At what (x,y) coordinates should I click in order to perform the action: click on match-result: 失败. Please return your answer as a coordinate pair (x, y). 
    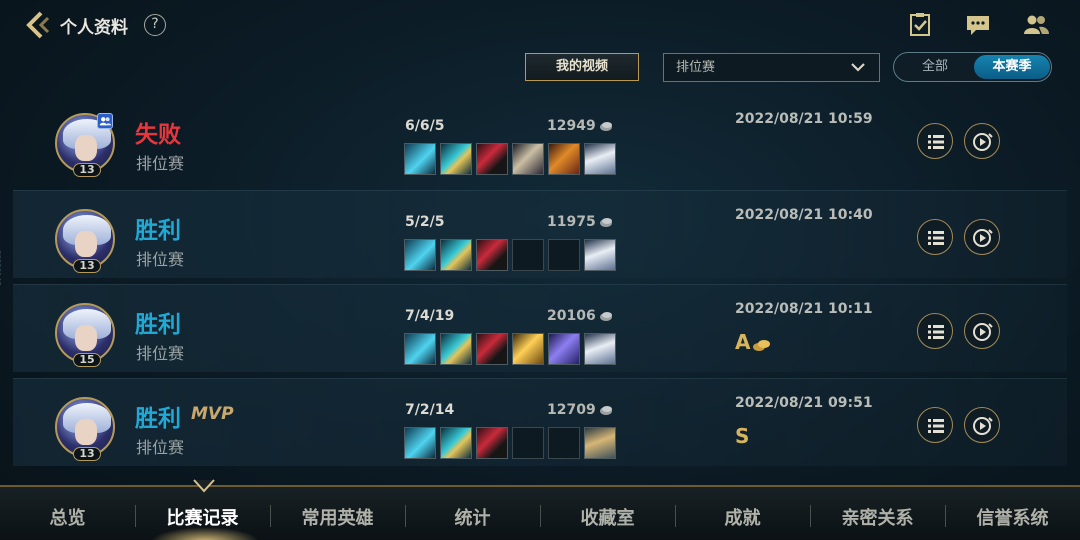
    Looking at the image, I should click on (158, 135).